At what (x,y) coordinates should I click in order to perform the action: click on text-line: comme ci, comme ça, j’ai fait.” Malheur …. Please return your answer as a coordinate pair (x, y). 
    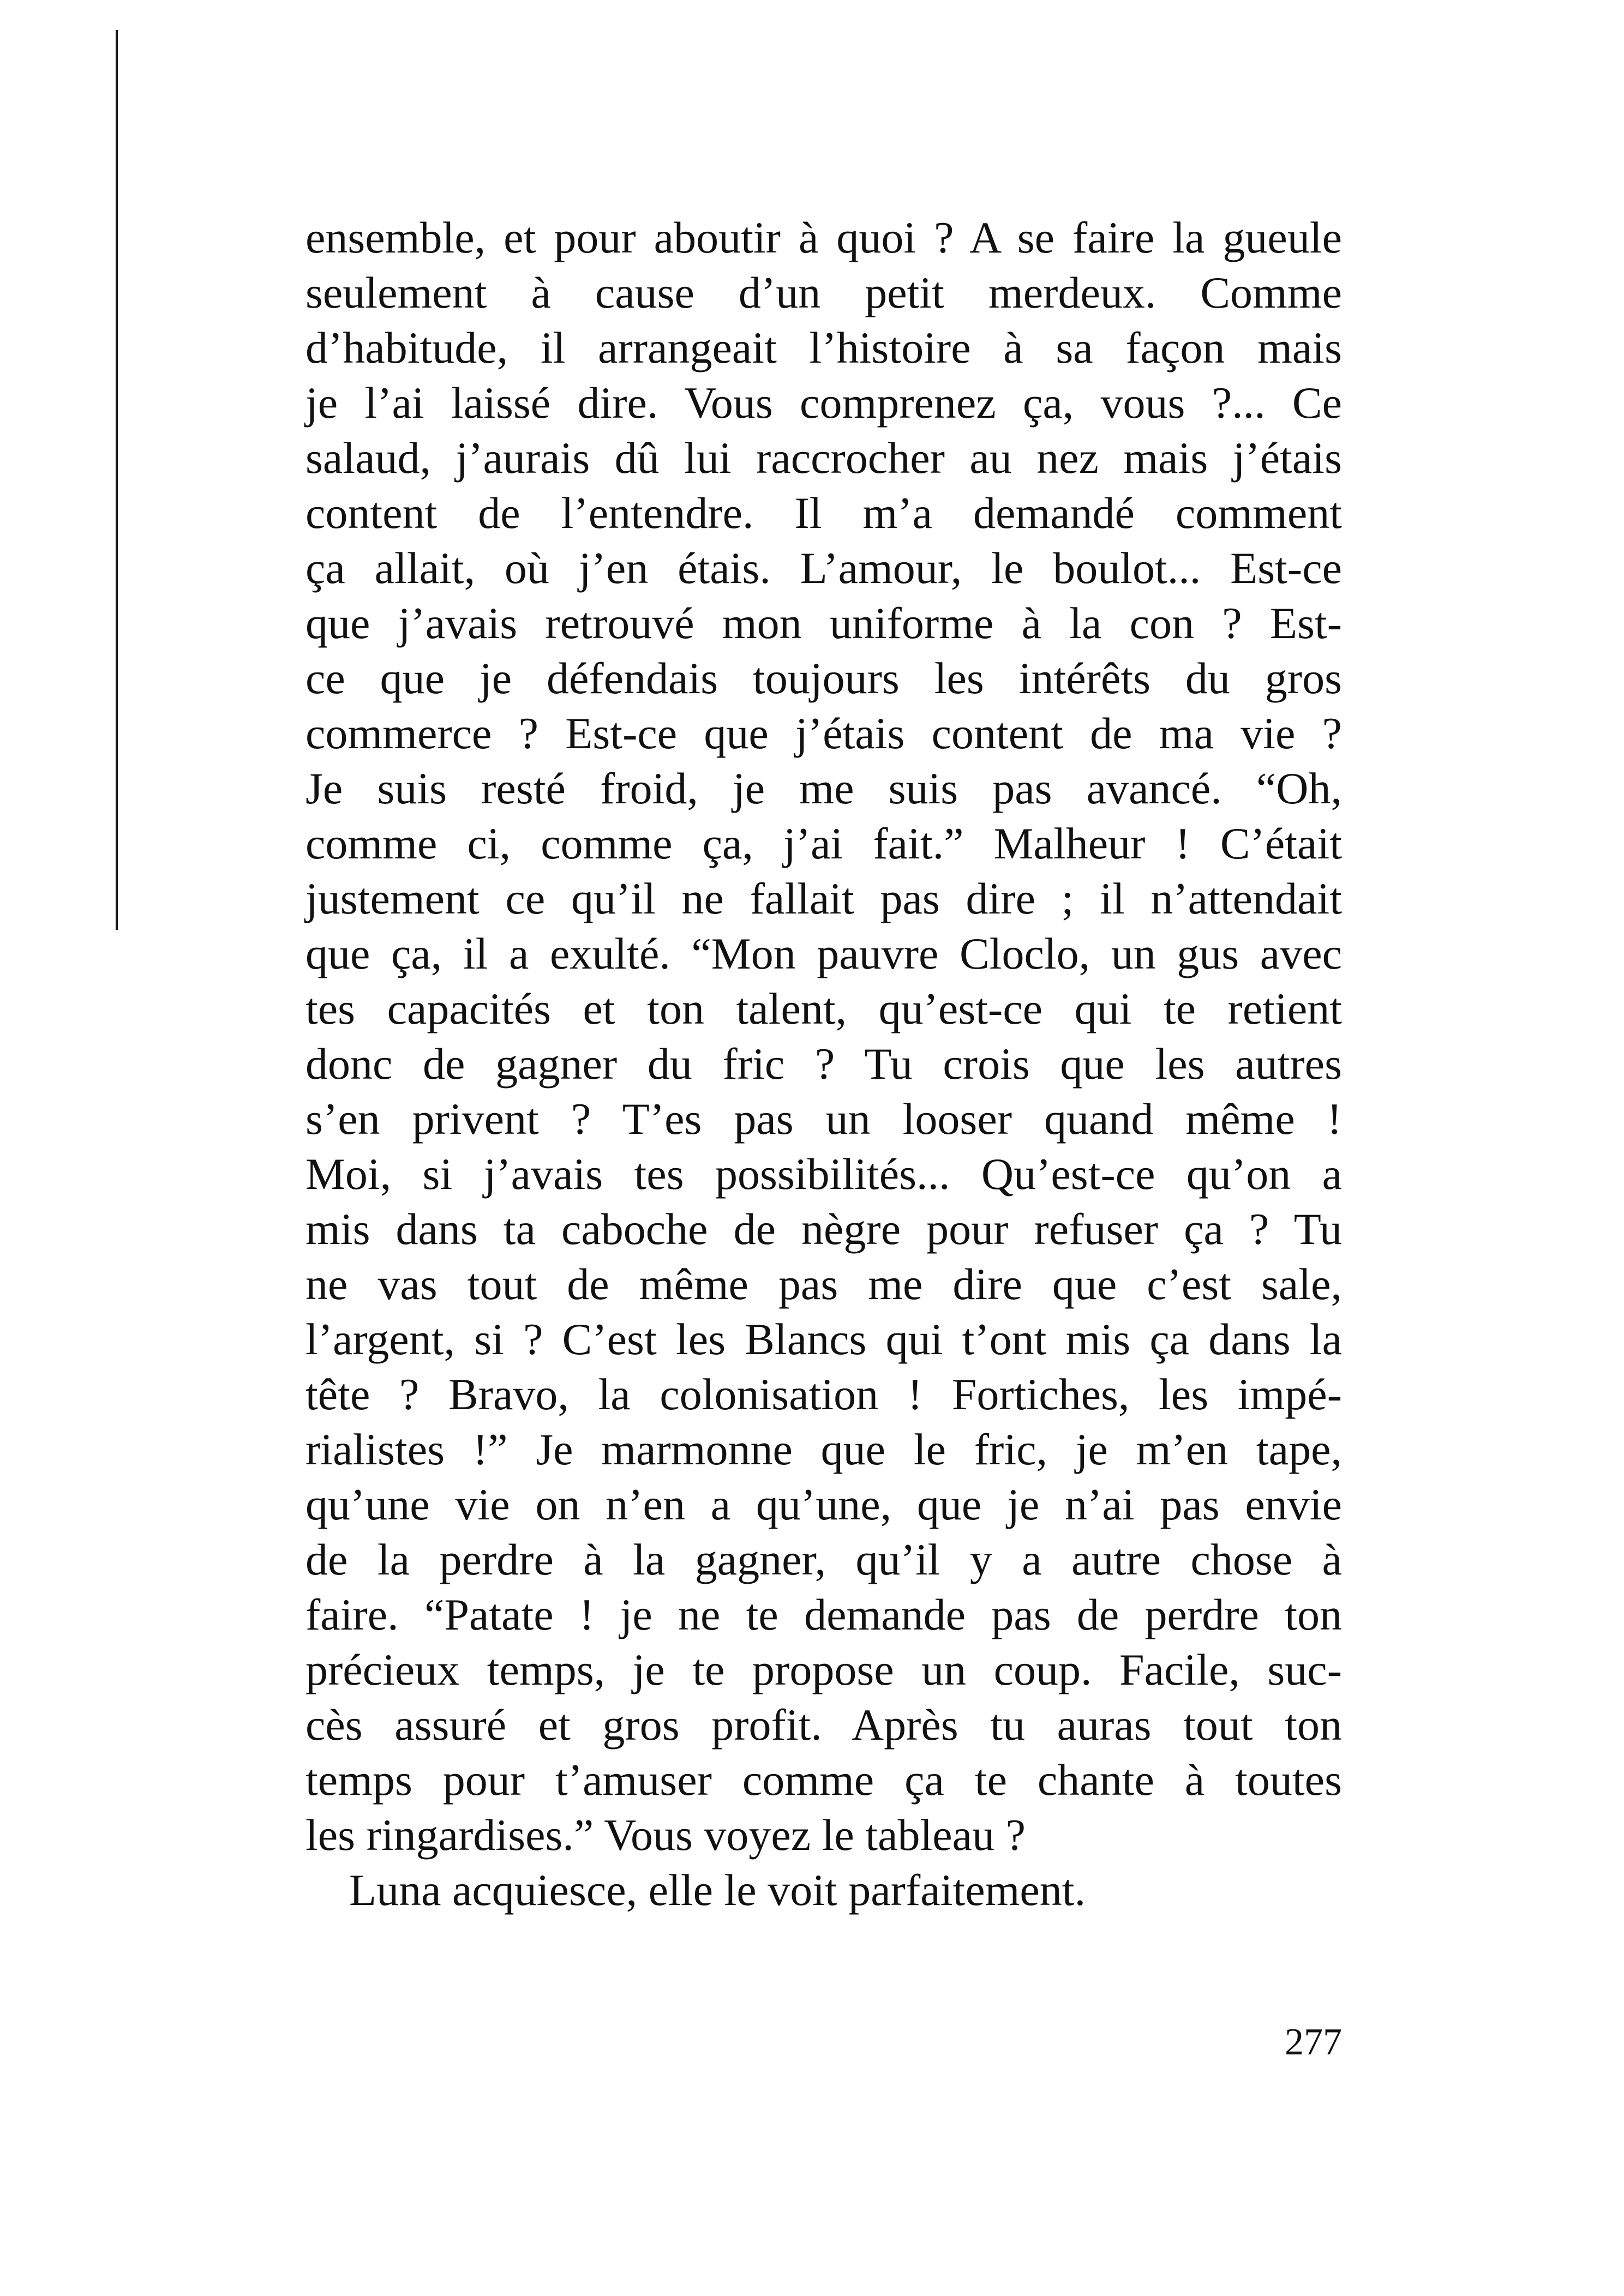
    Looking at the image, I should click on (823, 843).